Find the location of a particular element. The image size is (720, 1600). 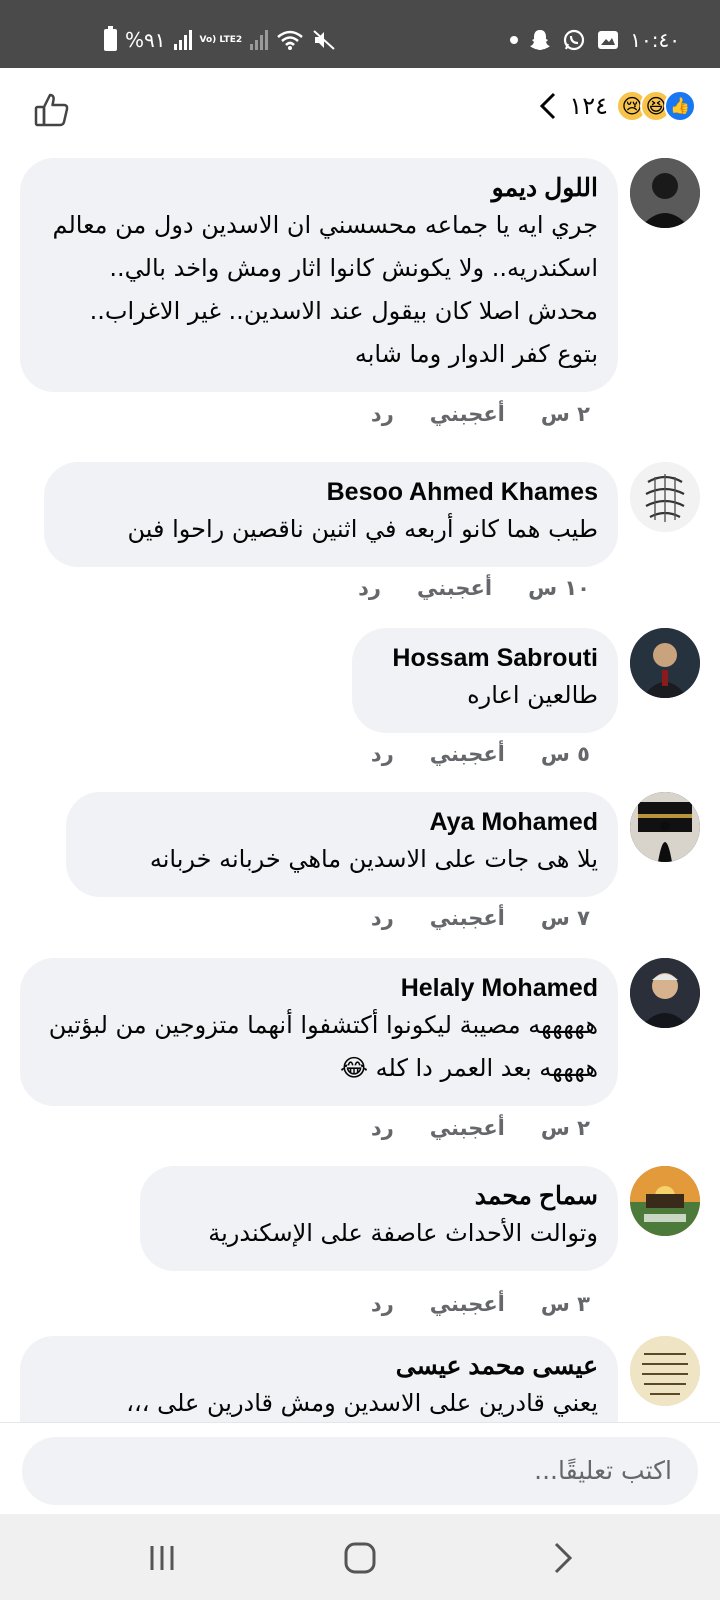

comment-actions: ٥ س أعجبني رد is located at coordinates (480, 754).